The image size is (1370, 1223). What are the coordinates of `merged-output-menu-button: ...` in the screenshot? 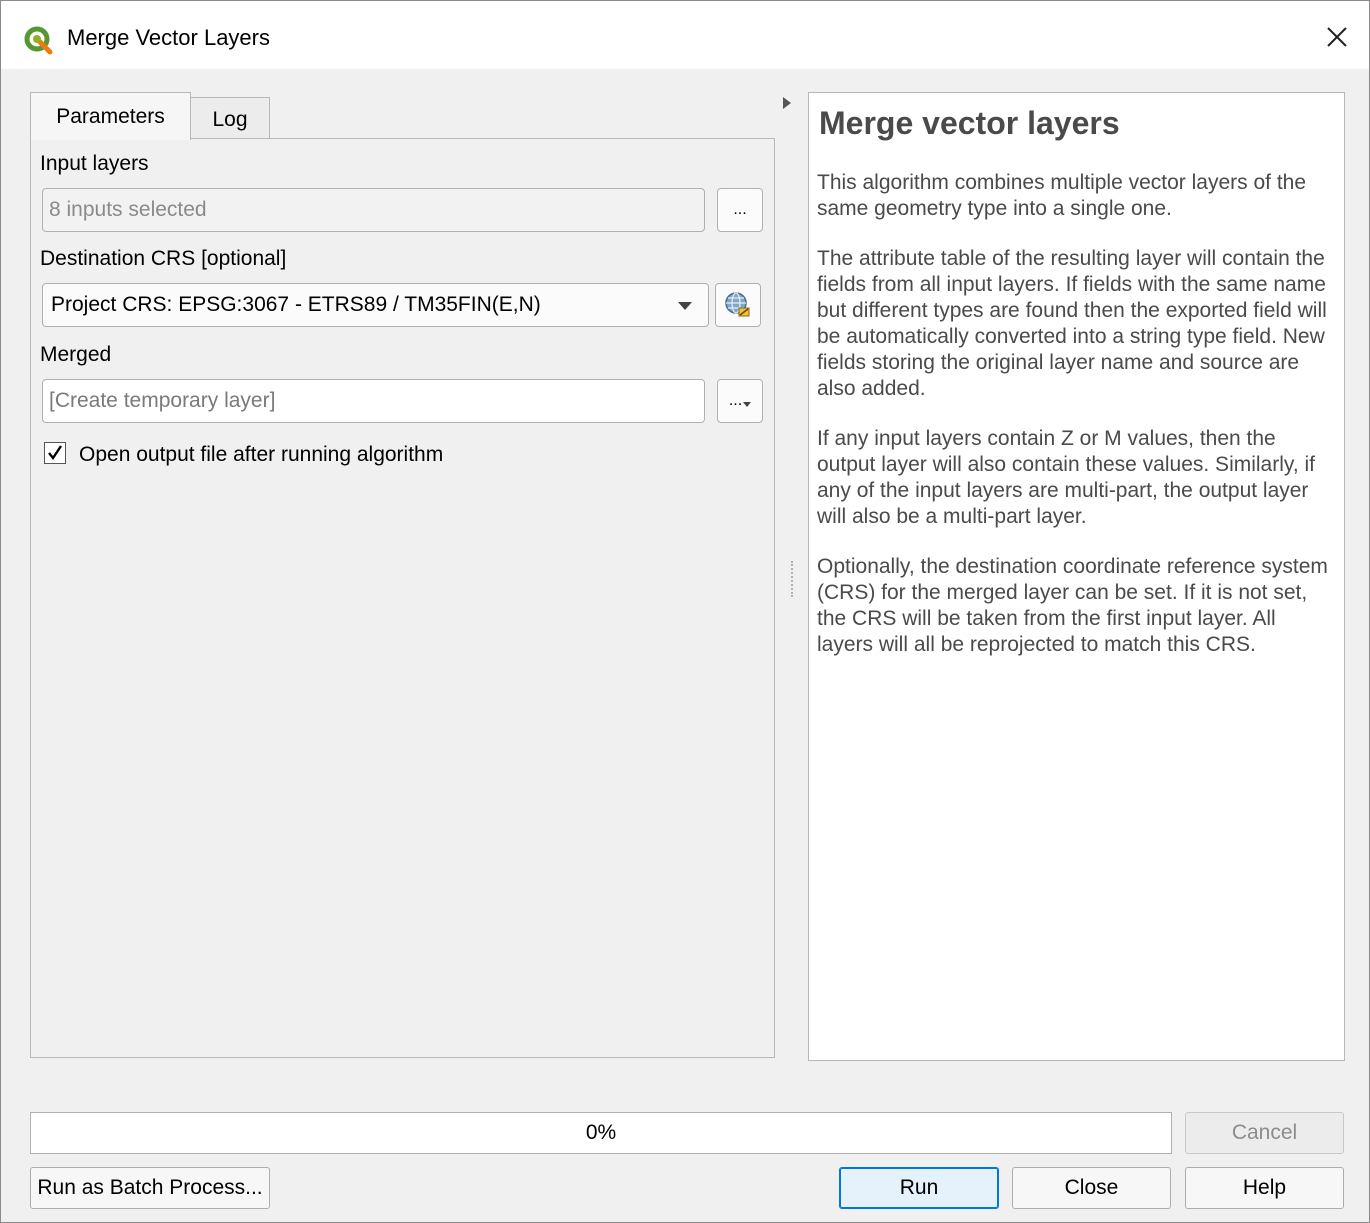 It's located at (740, 401).